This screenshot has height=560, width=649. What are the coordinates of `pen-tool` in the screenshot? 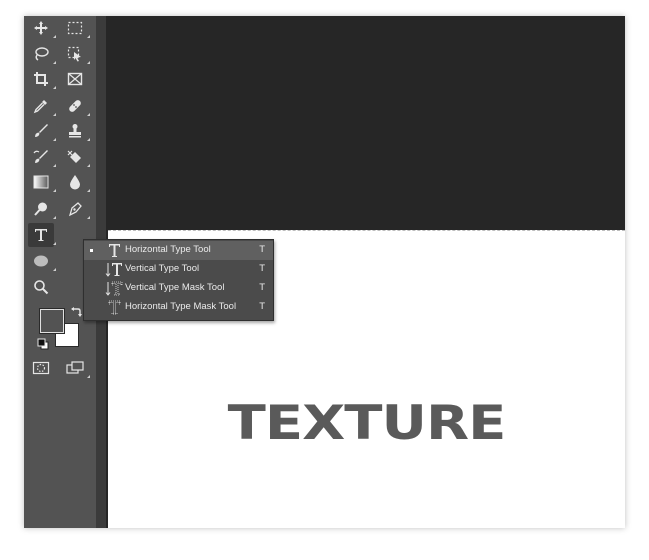 It's located at (76, 209).